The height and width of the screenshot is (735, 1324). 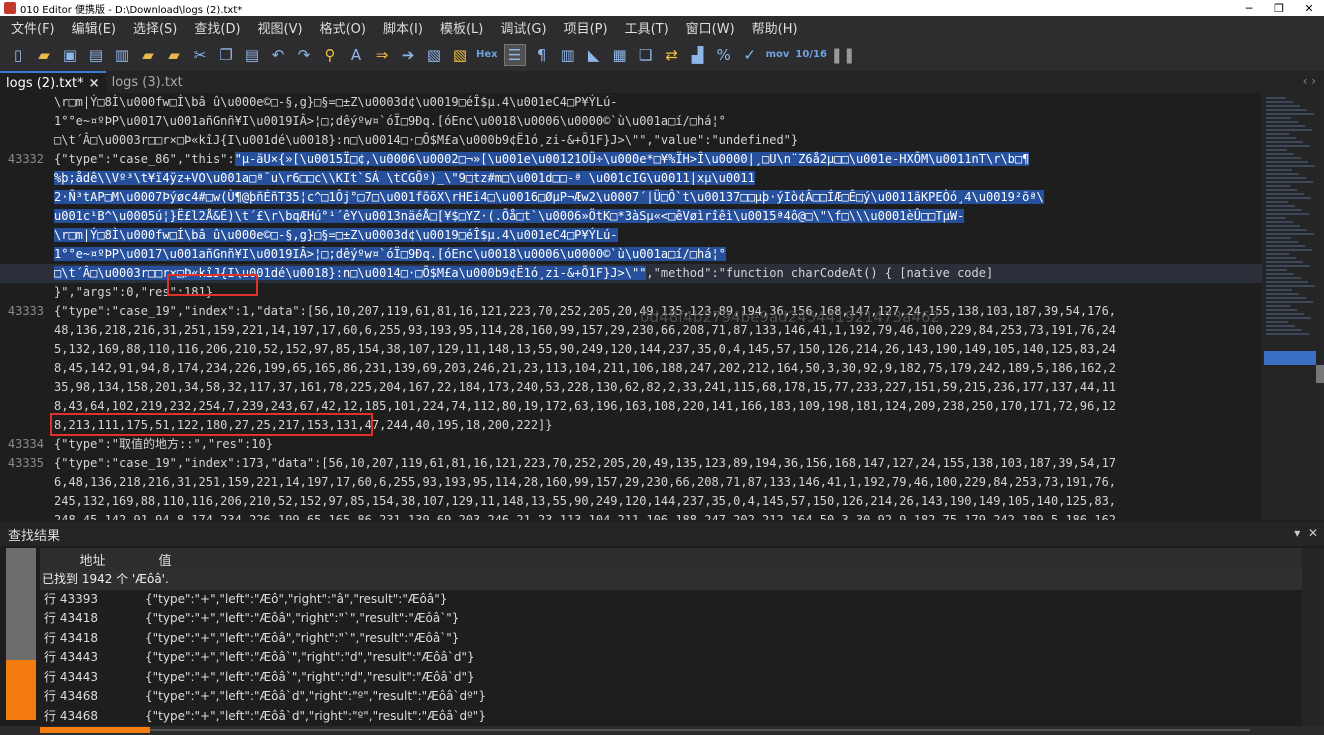 I want to click on menu-find: 查找(D), so click(x=214, y=27).